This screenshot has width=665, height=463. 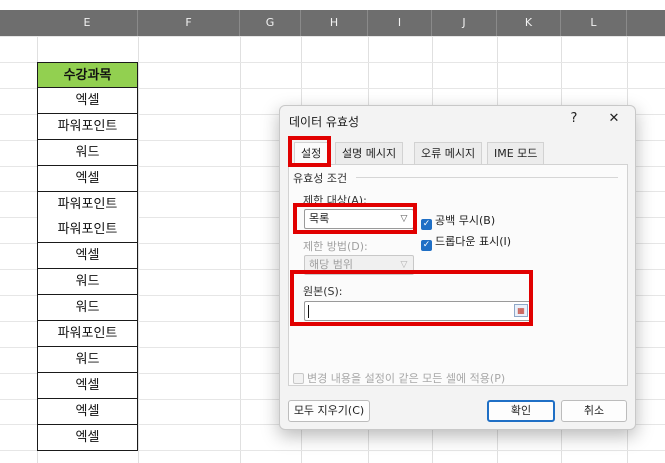 I want to click on tab-ime-mode: IME 모드, so click(x=516, y=153).